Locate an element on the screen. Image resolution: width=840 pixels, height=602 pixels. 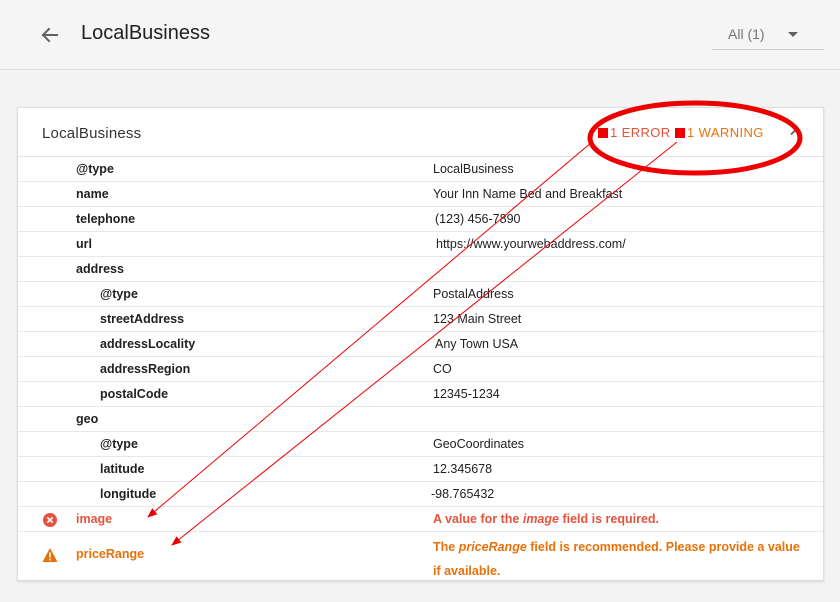
property-value: Any Town USA is located at coordinates (477, 344).